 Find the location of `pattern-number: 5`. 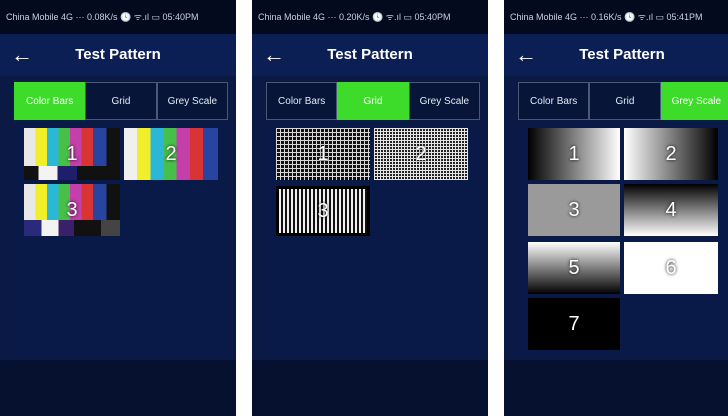

pattern-number: 5 is located at coordinates (574, 267).